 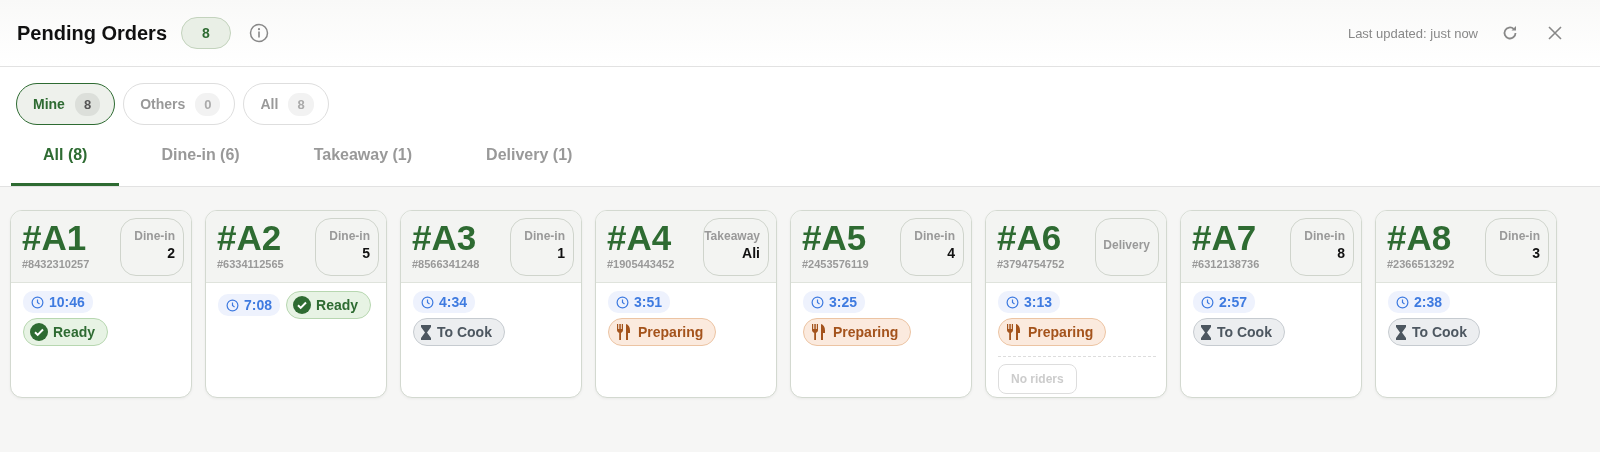 What do you see at coordinates (835, 264) in the screenshot?
I see `order-reference: #2453576119` at bounding box center [835, 264].